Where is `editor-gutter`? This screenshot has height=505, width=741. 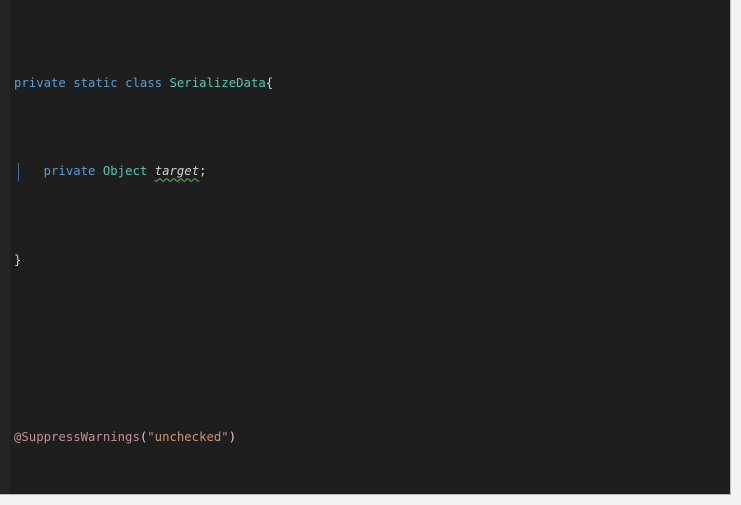 editor-gutter is located at coordinates (5, 247).